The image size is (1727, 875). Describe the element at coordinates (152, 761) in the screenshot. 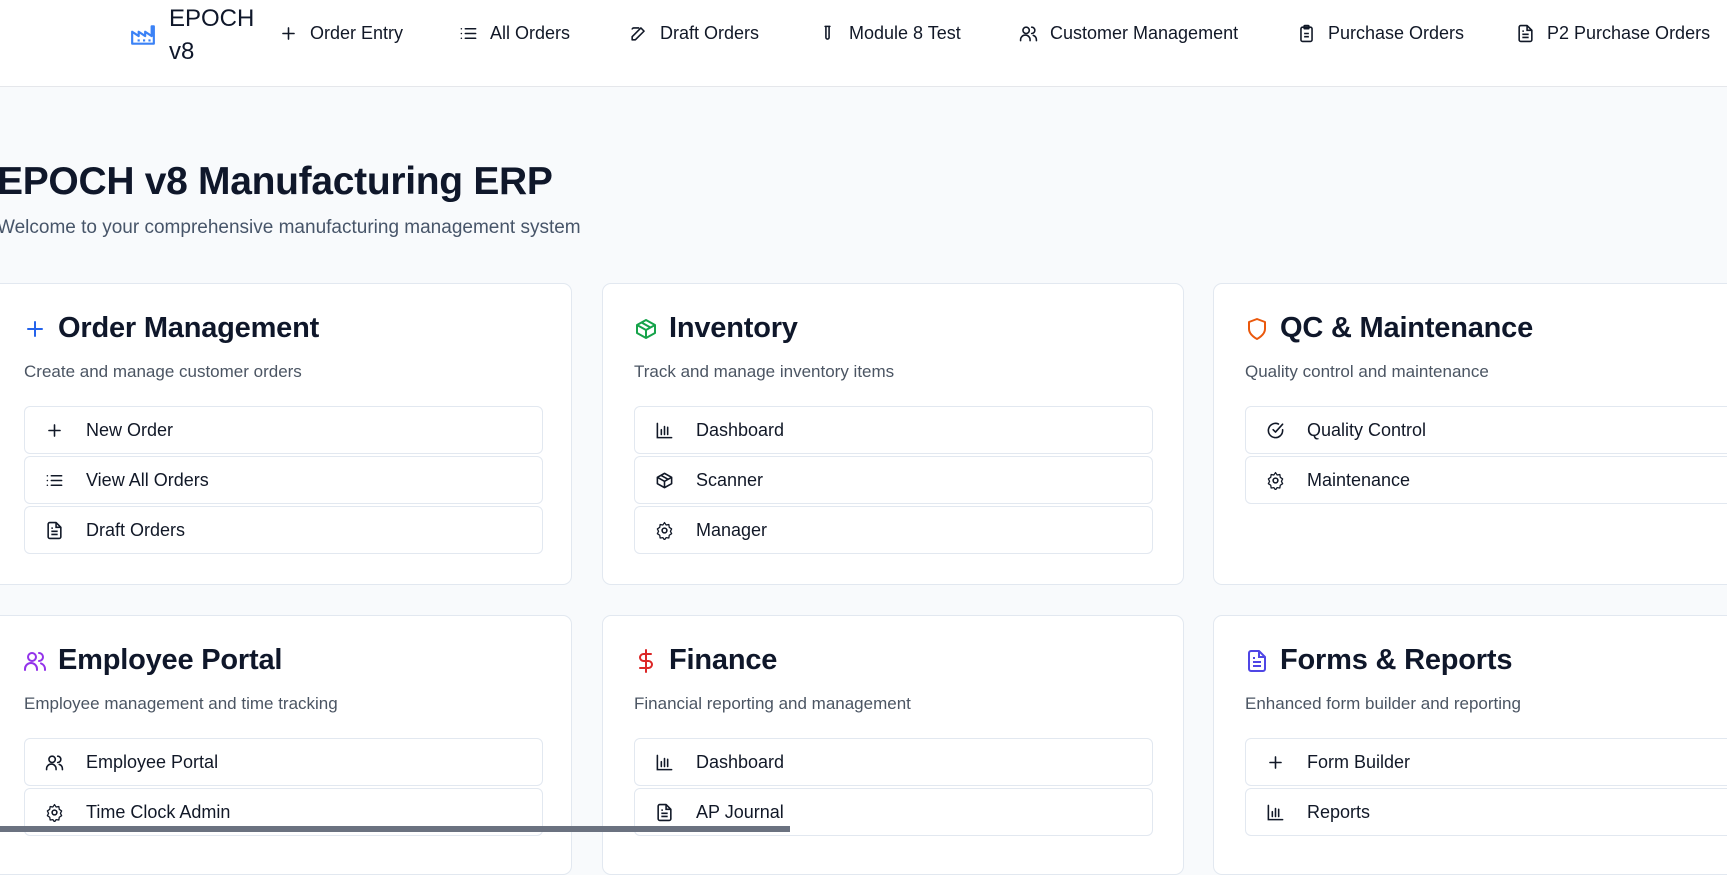

I see `button-label: Employee Portal` at that location.